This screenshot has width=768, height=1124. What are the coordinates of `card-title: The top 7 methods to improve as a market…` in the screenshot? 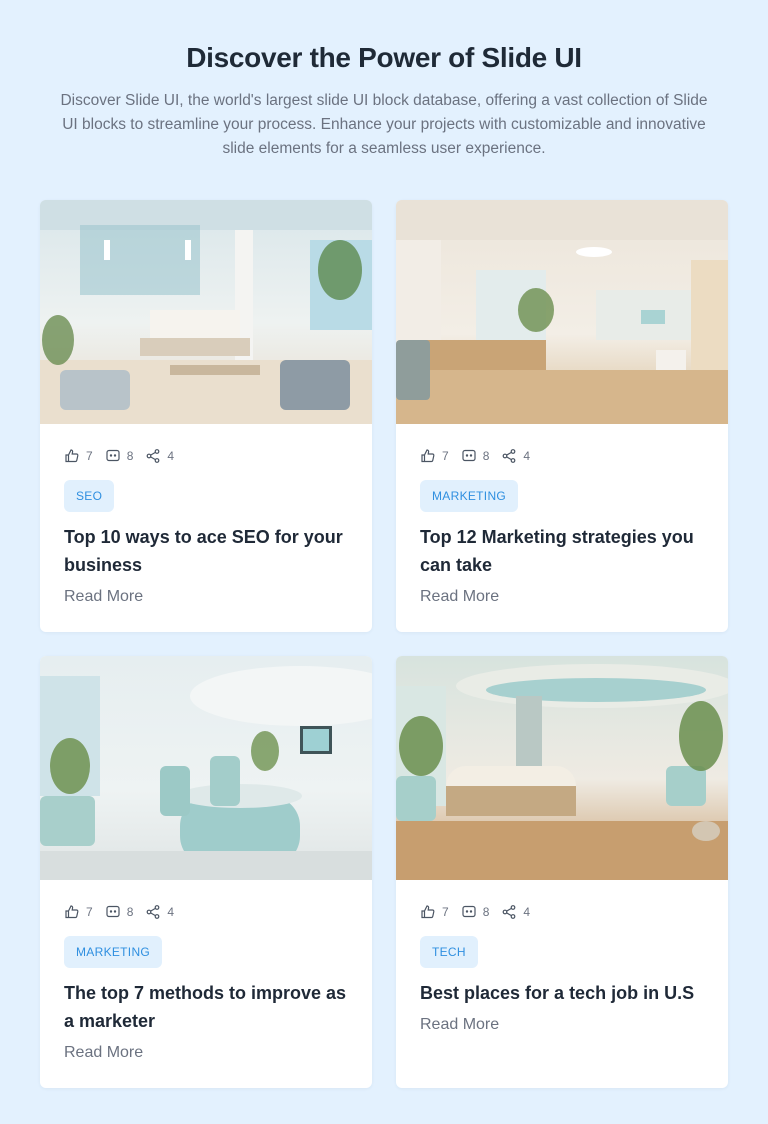 It's located at (206, 1007).